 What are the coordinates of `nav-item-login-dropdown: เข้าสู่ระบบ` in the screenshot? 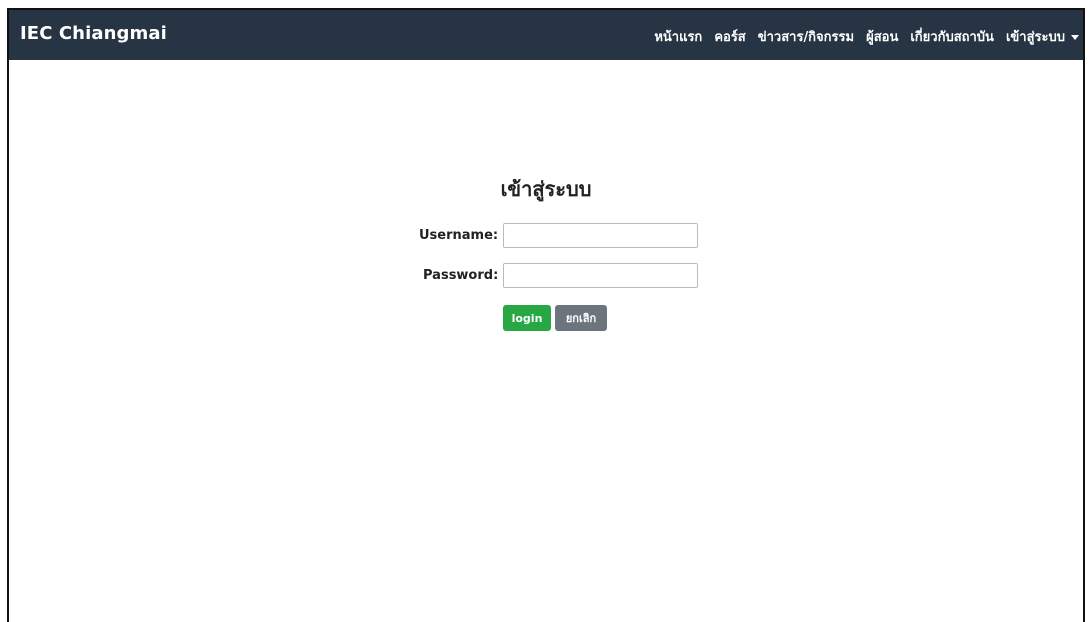 It's located at (1042, 36).